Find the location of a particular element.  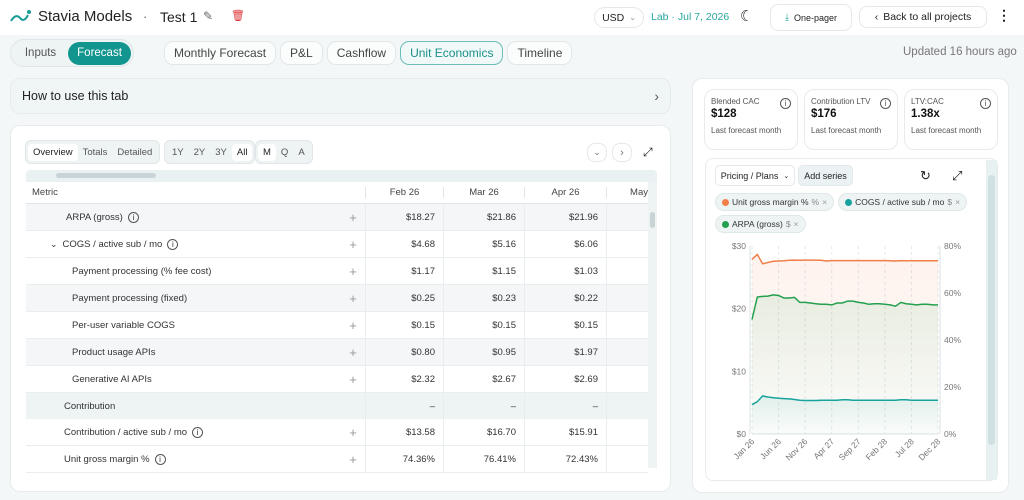

series-chip: ARPA (gross) $ × is located at coordinates (760, 224).